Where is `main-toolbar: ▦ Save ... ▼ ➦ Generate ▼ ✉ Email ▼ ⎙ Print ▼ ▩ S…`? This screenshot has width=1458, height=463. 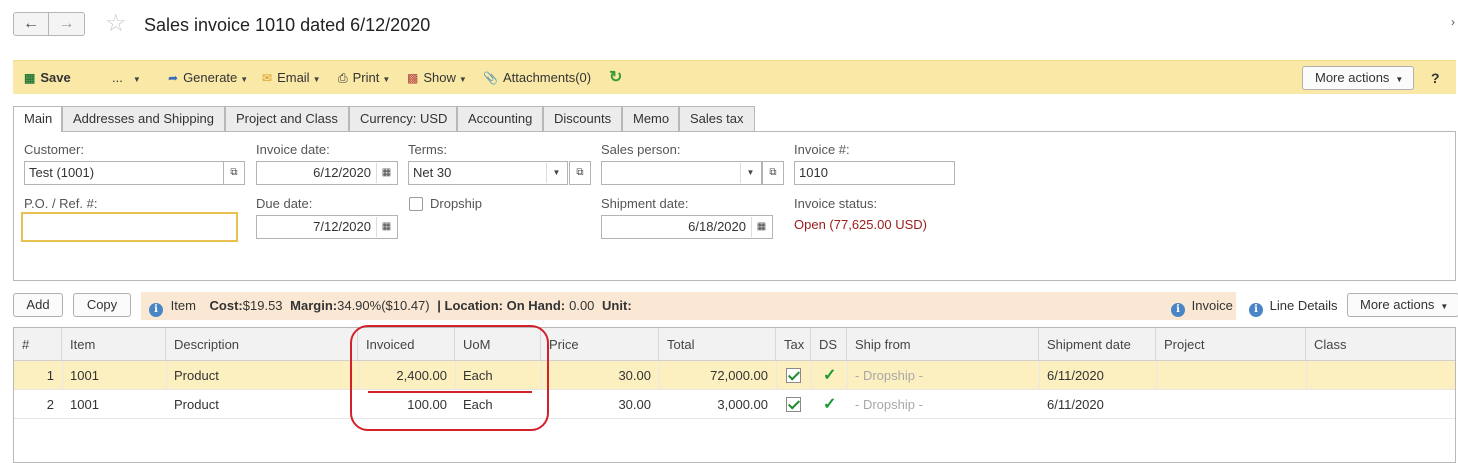 main-toolbar: ▦ Save ... ▼ ➦ Generate ▼ ✉ Email ▼ ⎙ Print ▼ ▩ S… is located at coordinates (734, 77).